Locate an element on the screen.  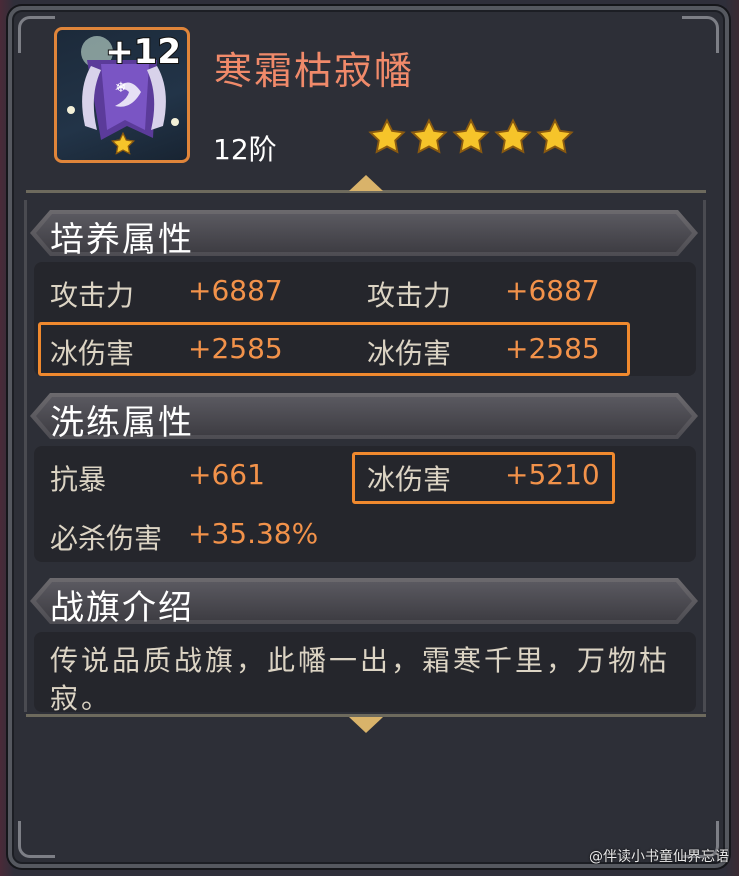
stat-value: +661 is located at coordinates (226, 474).